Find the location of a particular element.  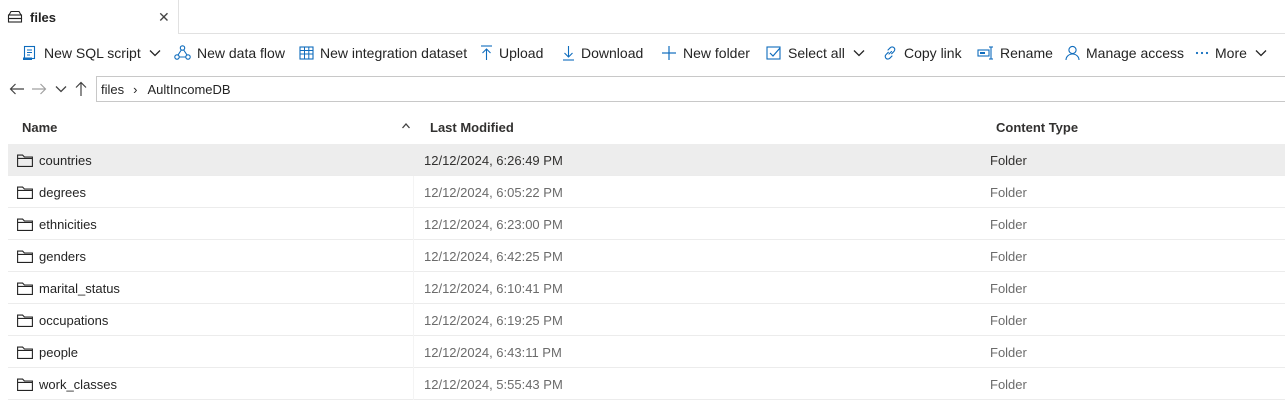

select-all-button: Select all is located at coordinates (815, 53).